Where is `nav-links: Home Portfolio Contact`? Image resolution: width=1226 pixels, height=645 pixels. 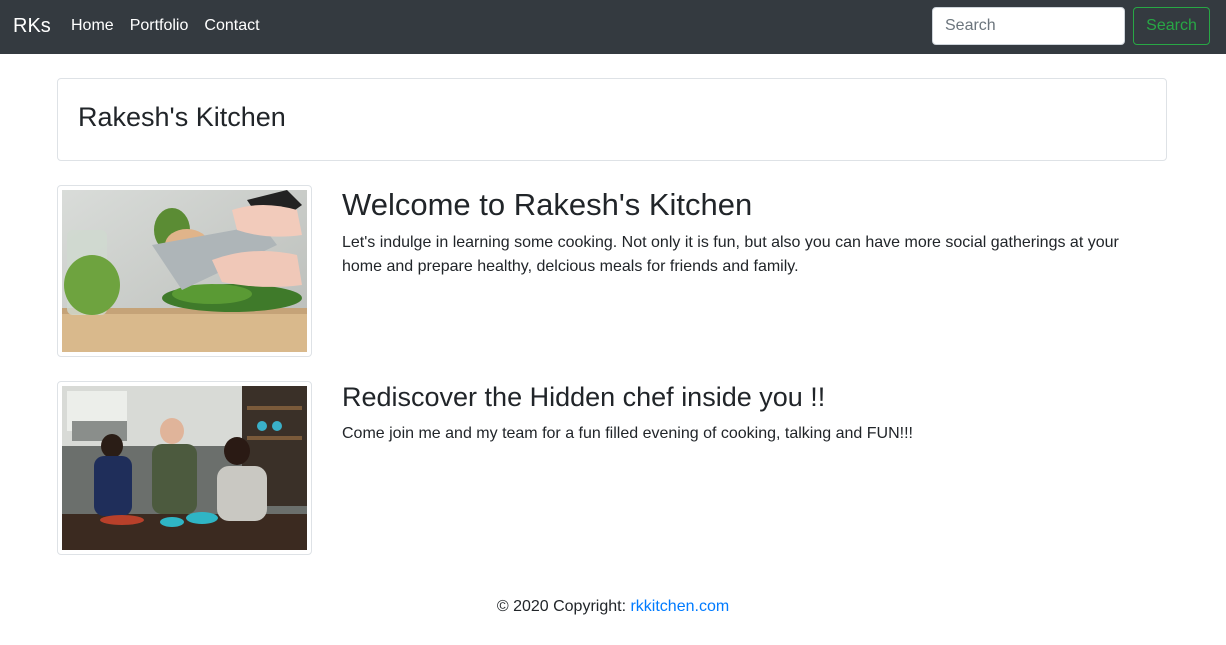 nav-links: Home Portfolio Contact is located at coordinates (165, 26).